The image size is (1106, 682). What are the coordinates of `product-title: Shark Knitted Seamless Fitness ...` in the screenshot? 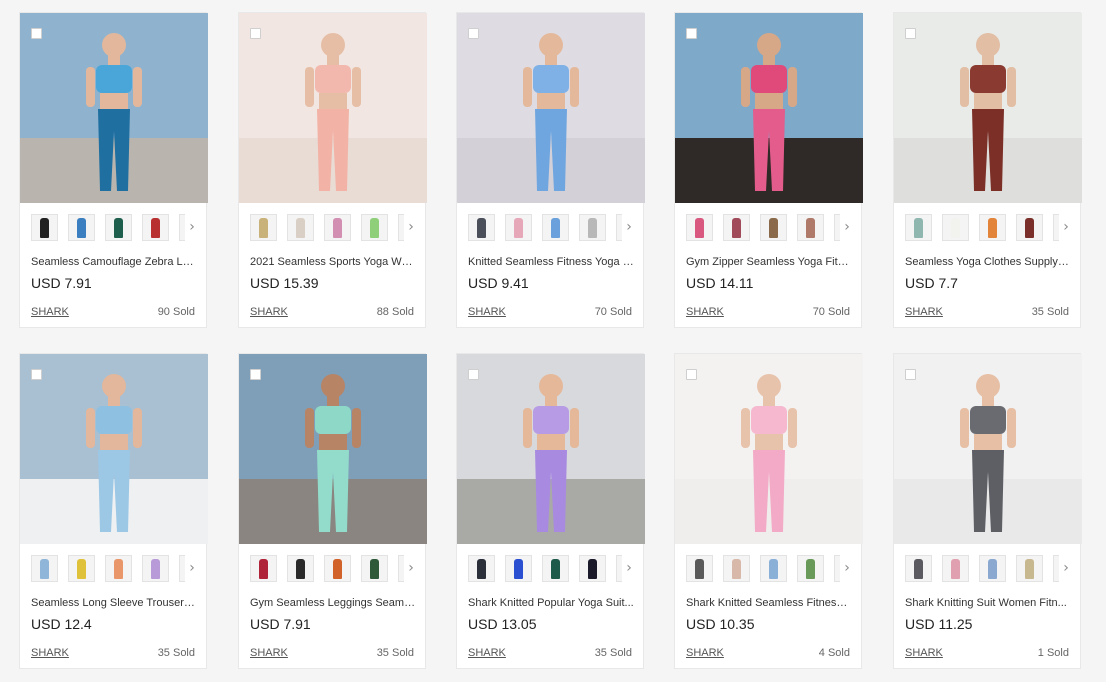 It's located at (769, 603).